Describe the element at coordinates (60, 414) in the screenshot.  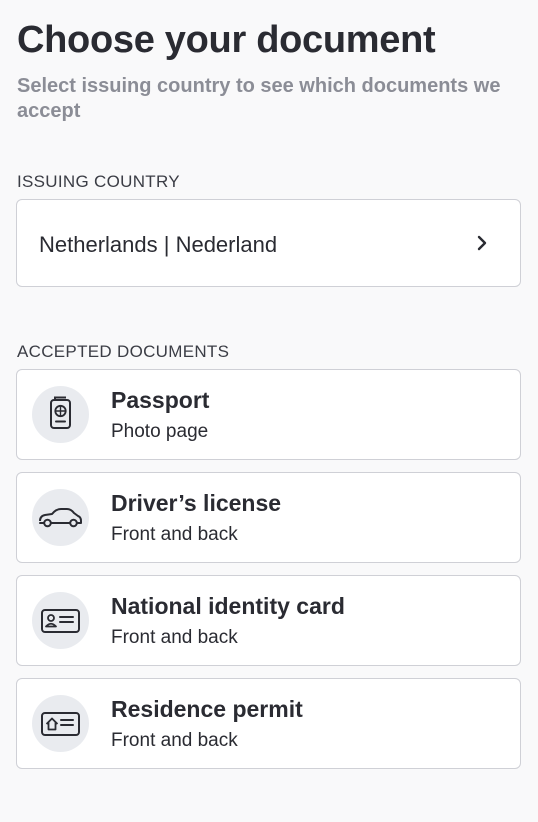
I see `passport-icon` at that location.